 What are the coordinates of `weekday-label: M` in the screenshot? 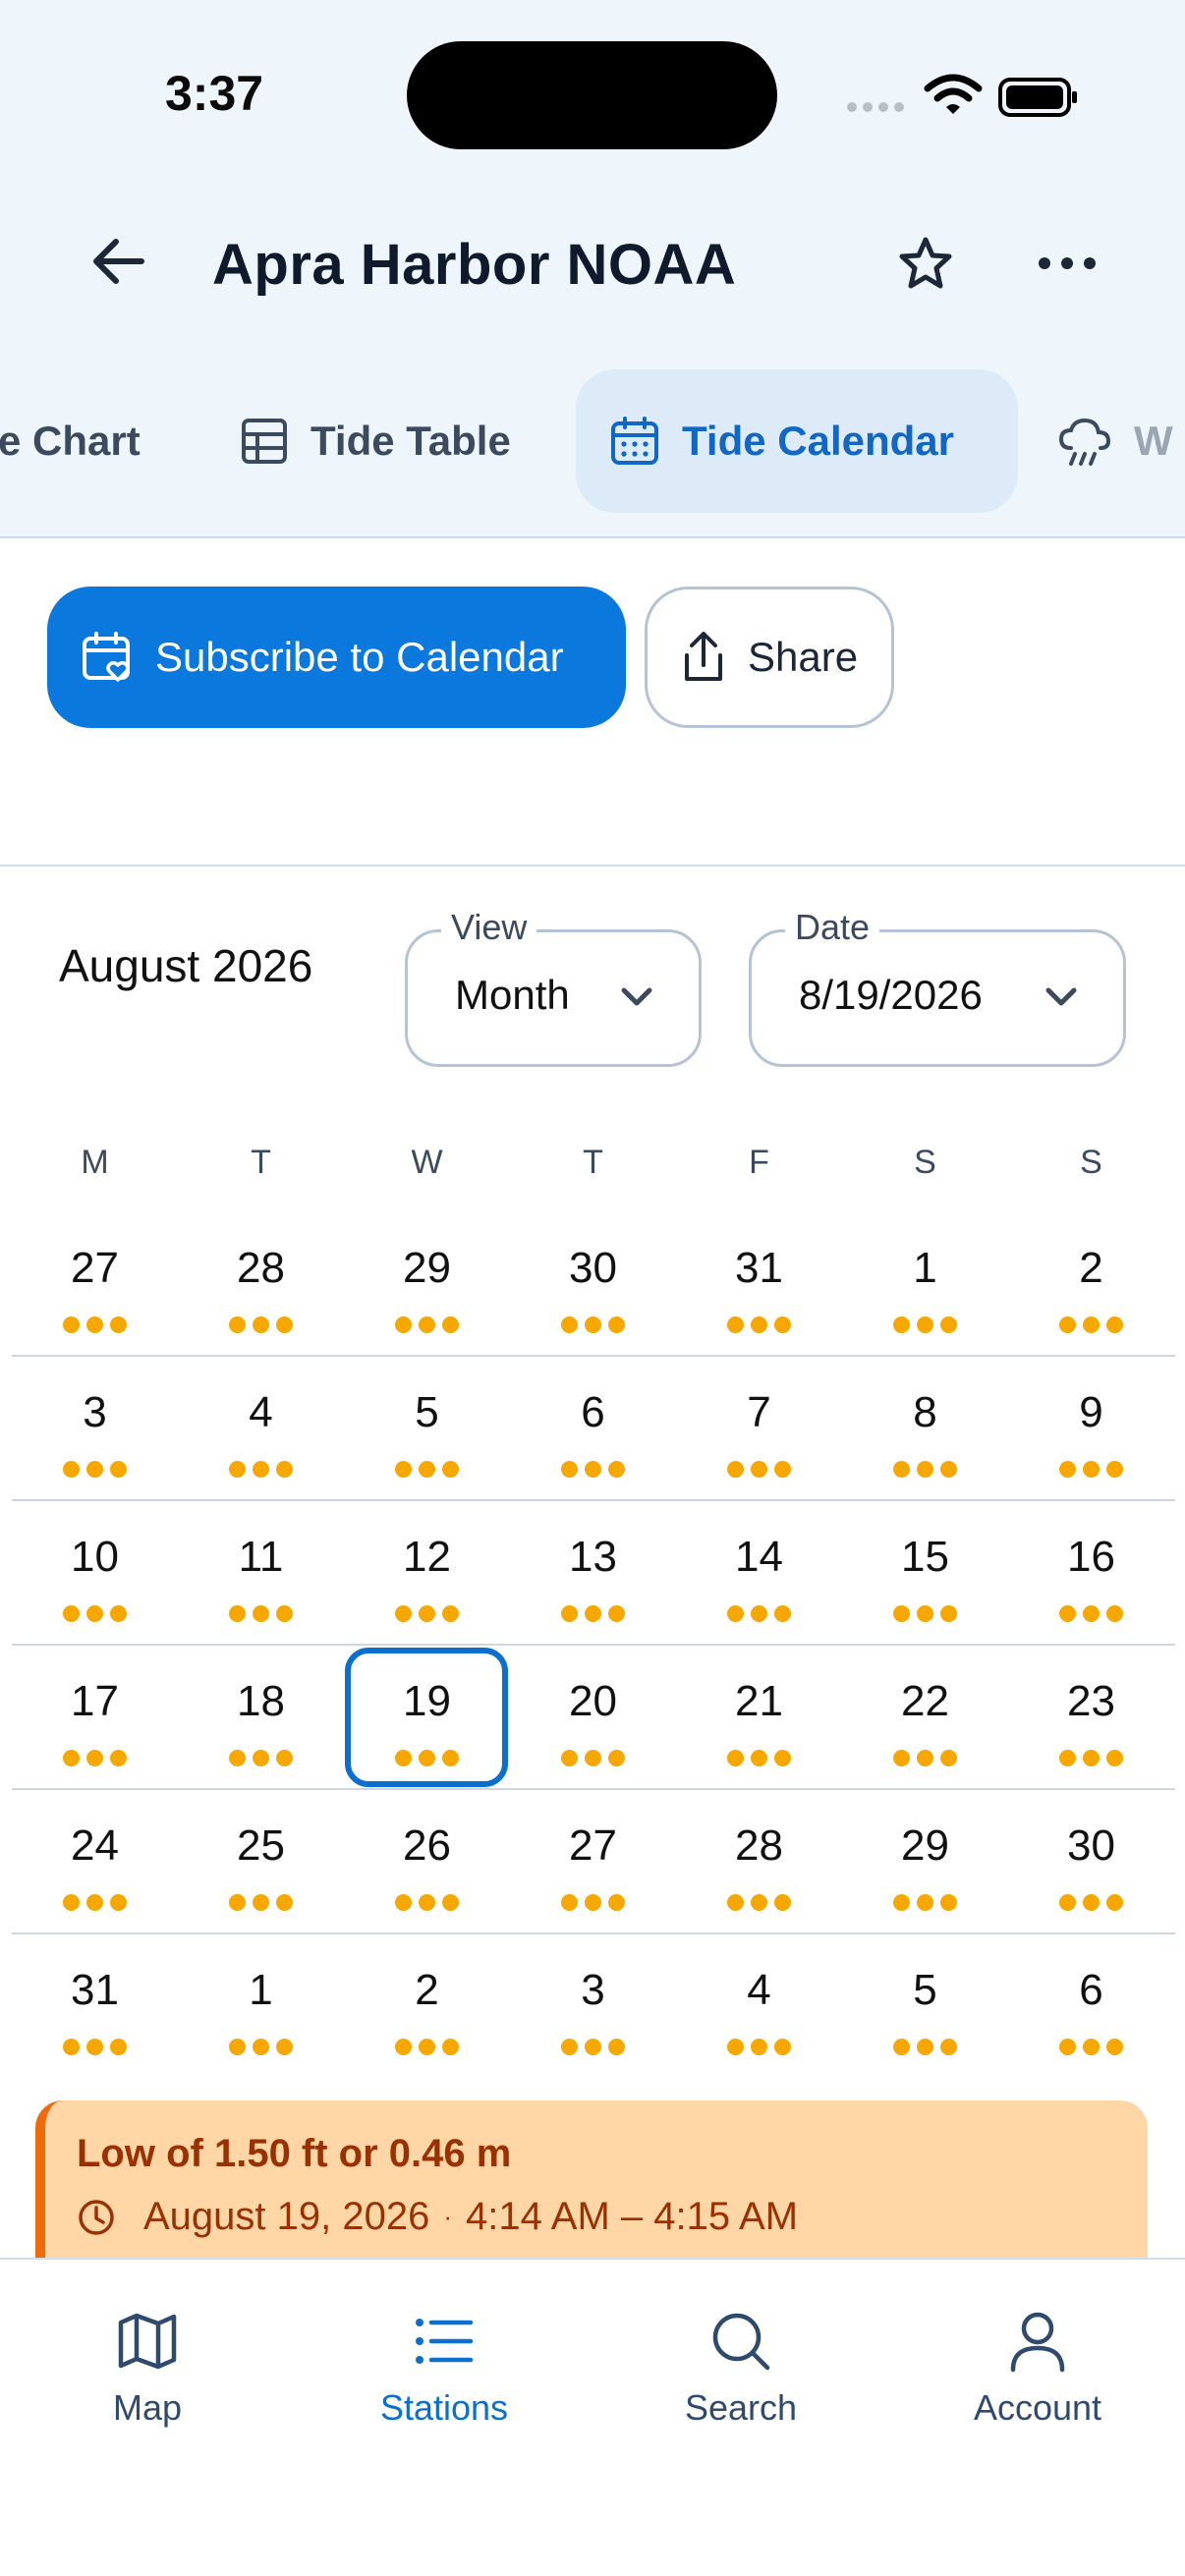 It's located at (95, 1162).